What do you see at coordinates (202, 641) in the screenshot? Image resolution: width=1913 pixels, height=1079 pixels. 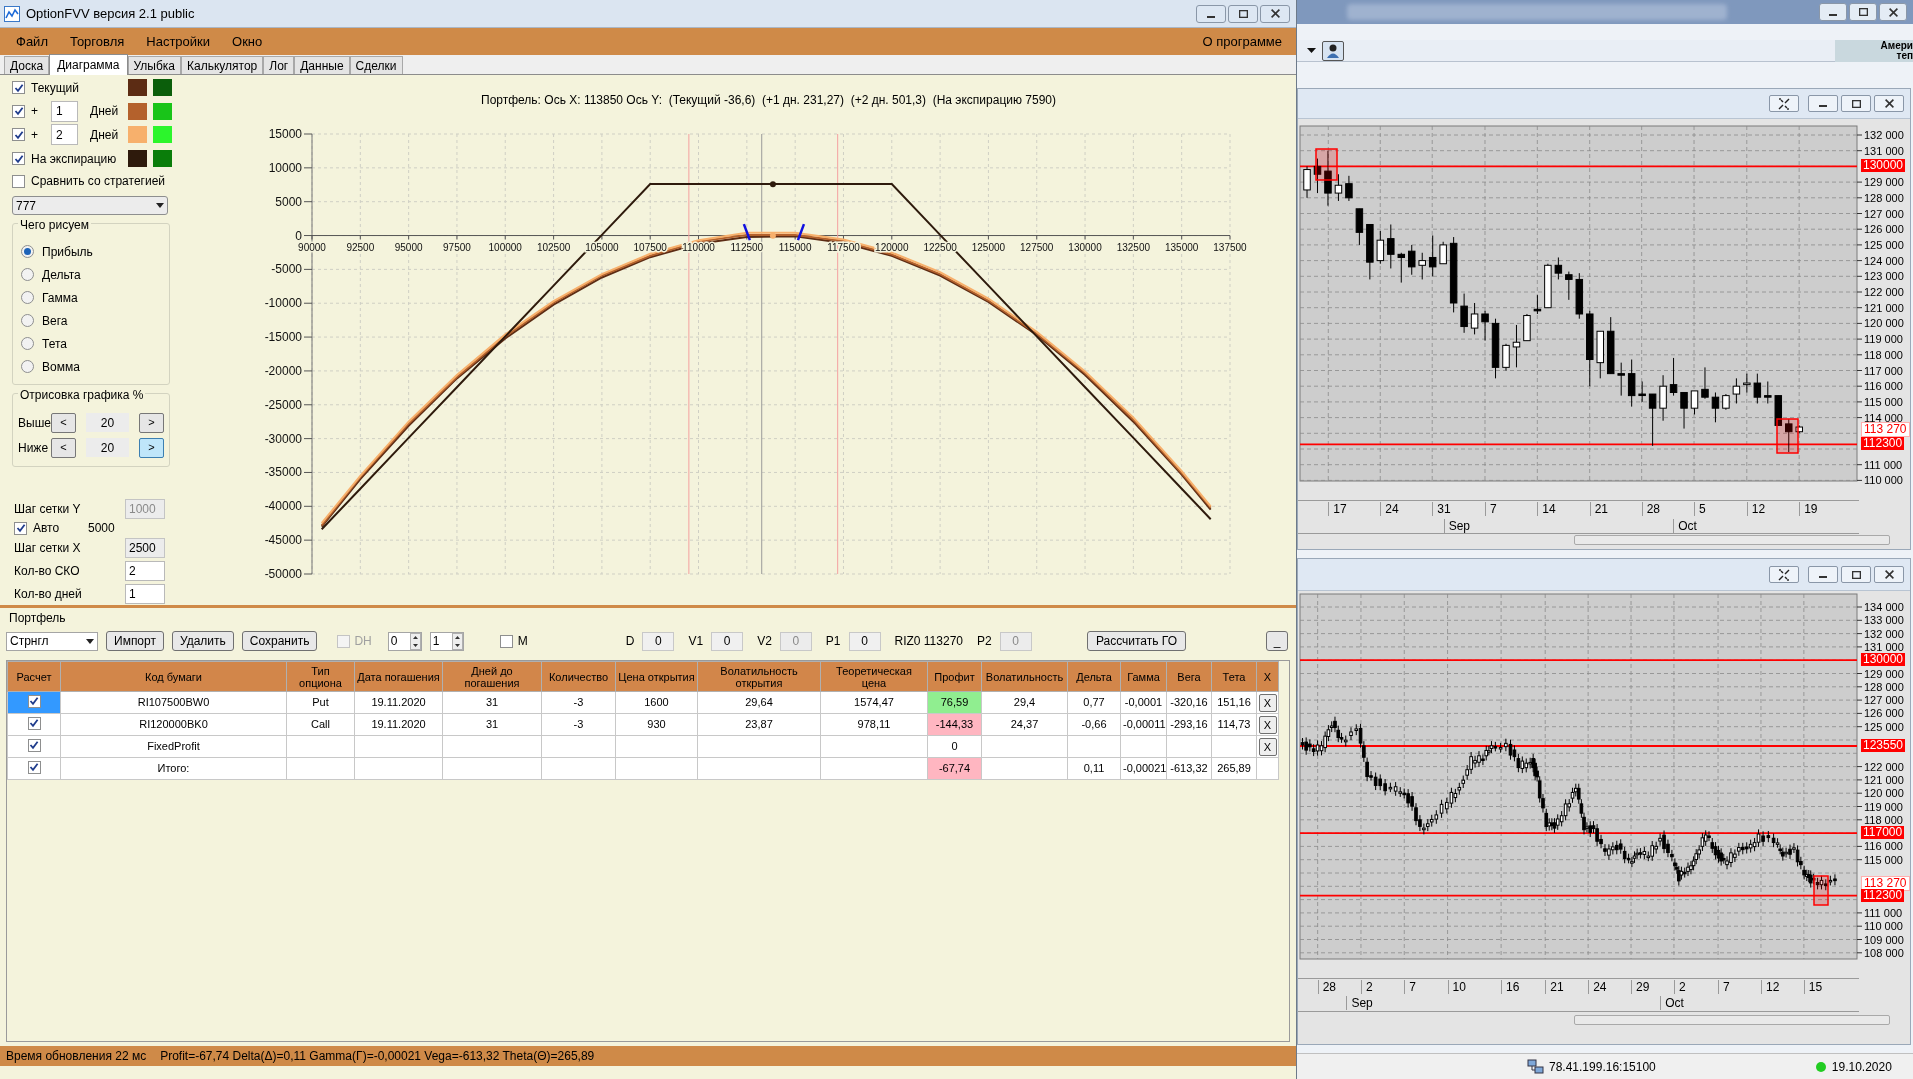 I see `toolbar-button: Удалить` at bounding box center [202, 641].